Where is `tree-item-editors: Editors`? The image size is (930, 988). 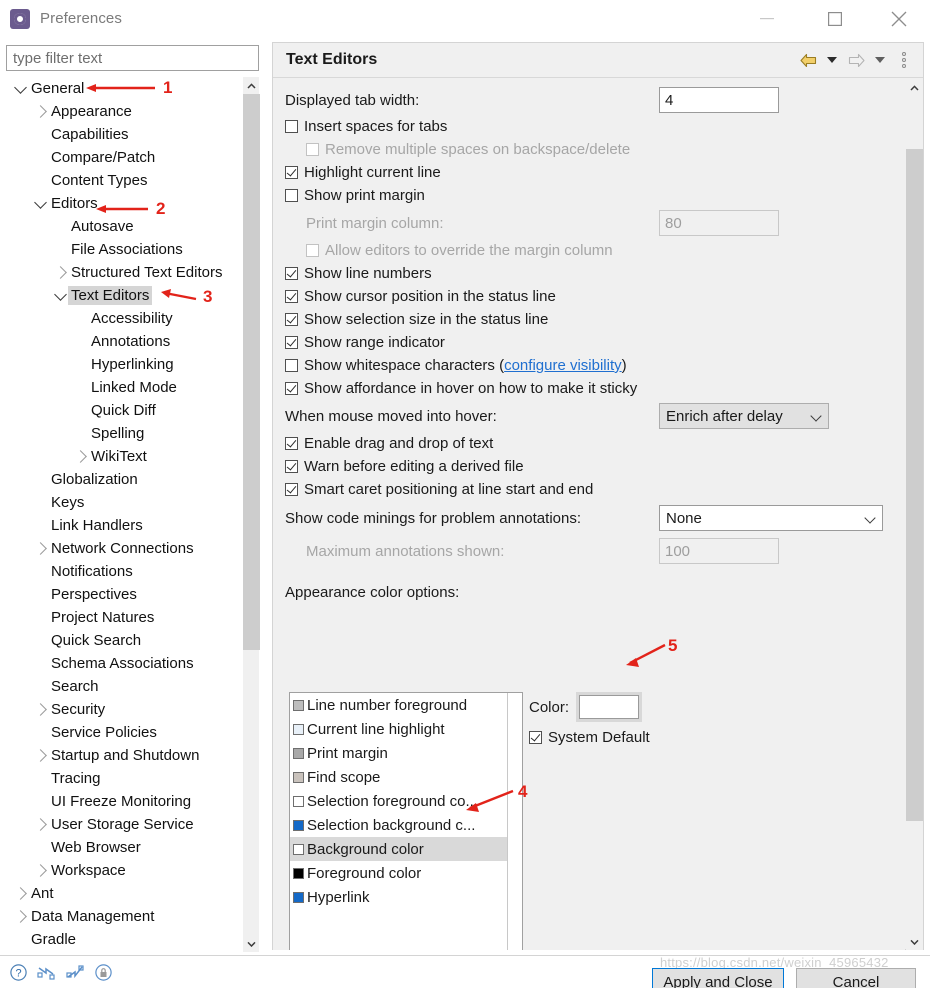 tree-item-editors: Editors is located at coordinates (124, 203).